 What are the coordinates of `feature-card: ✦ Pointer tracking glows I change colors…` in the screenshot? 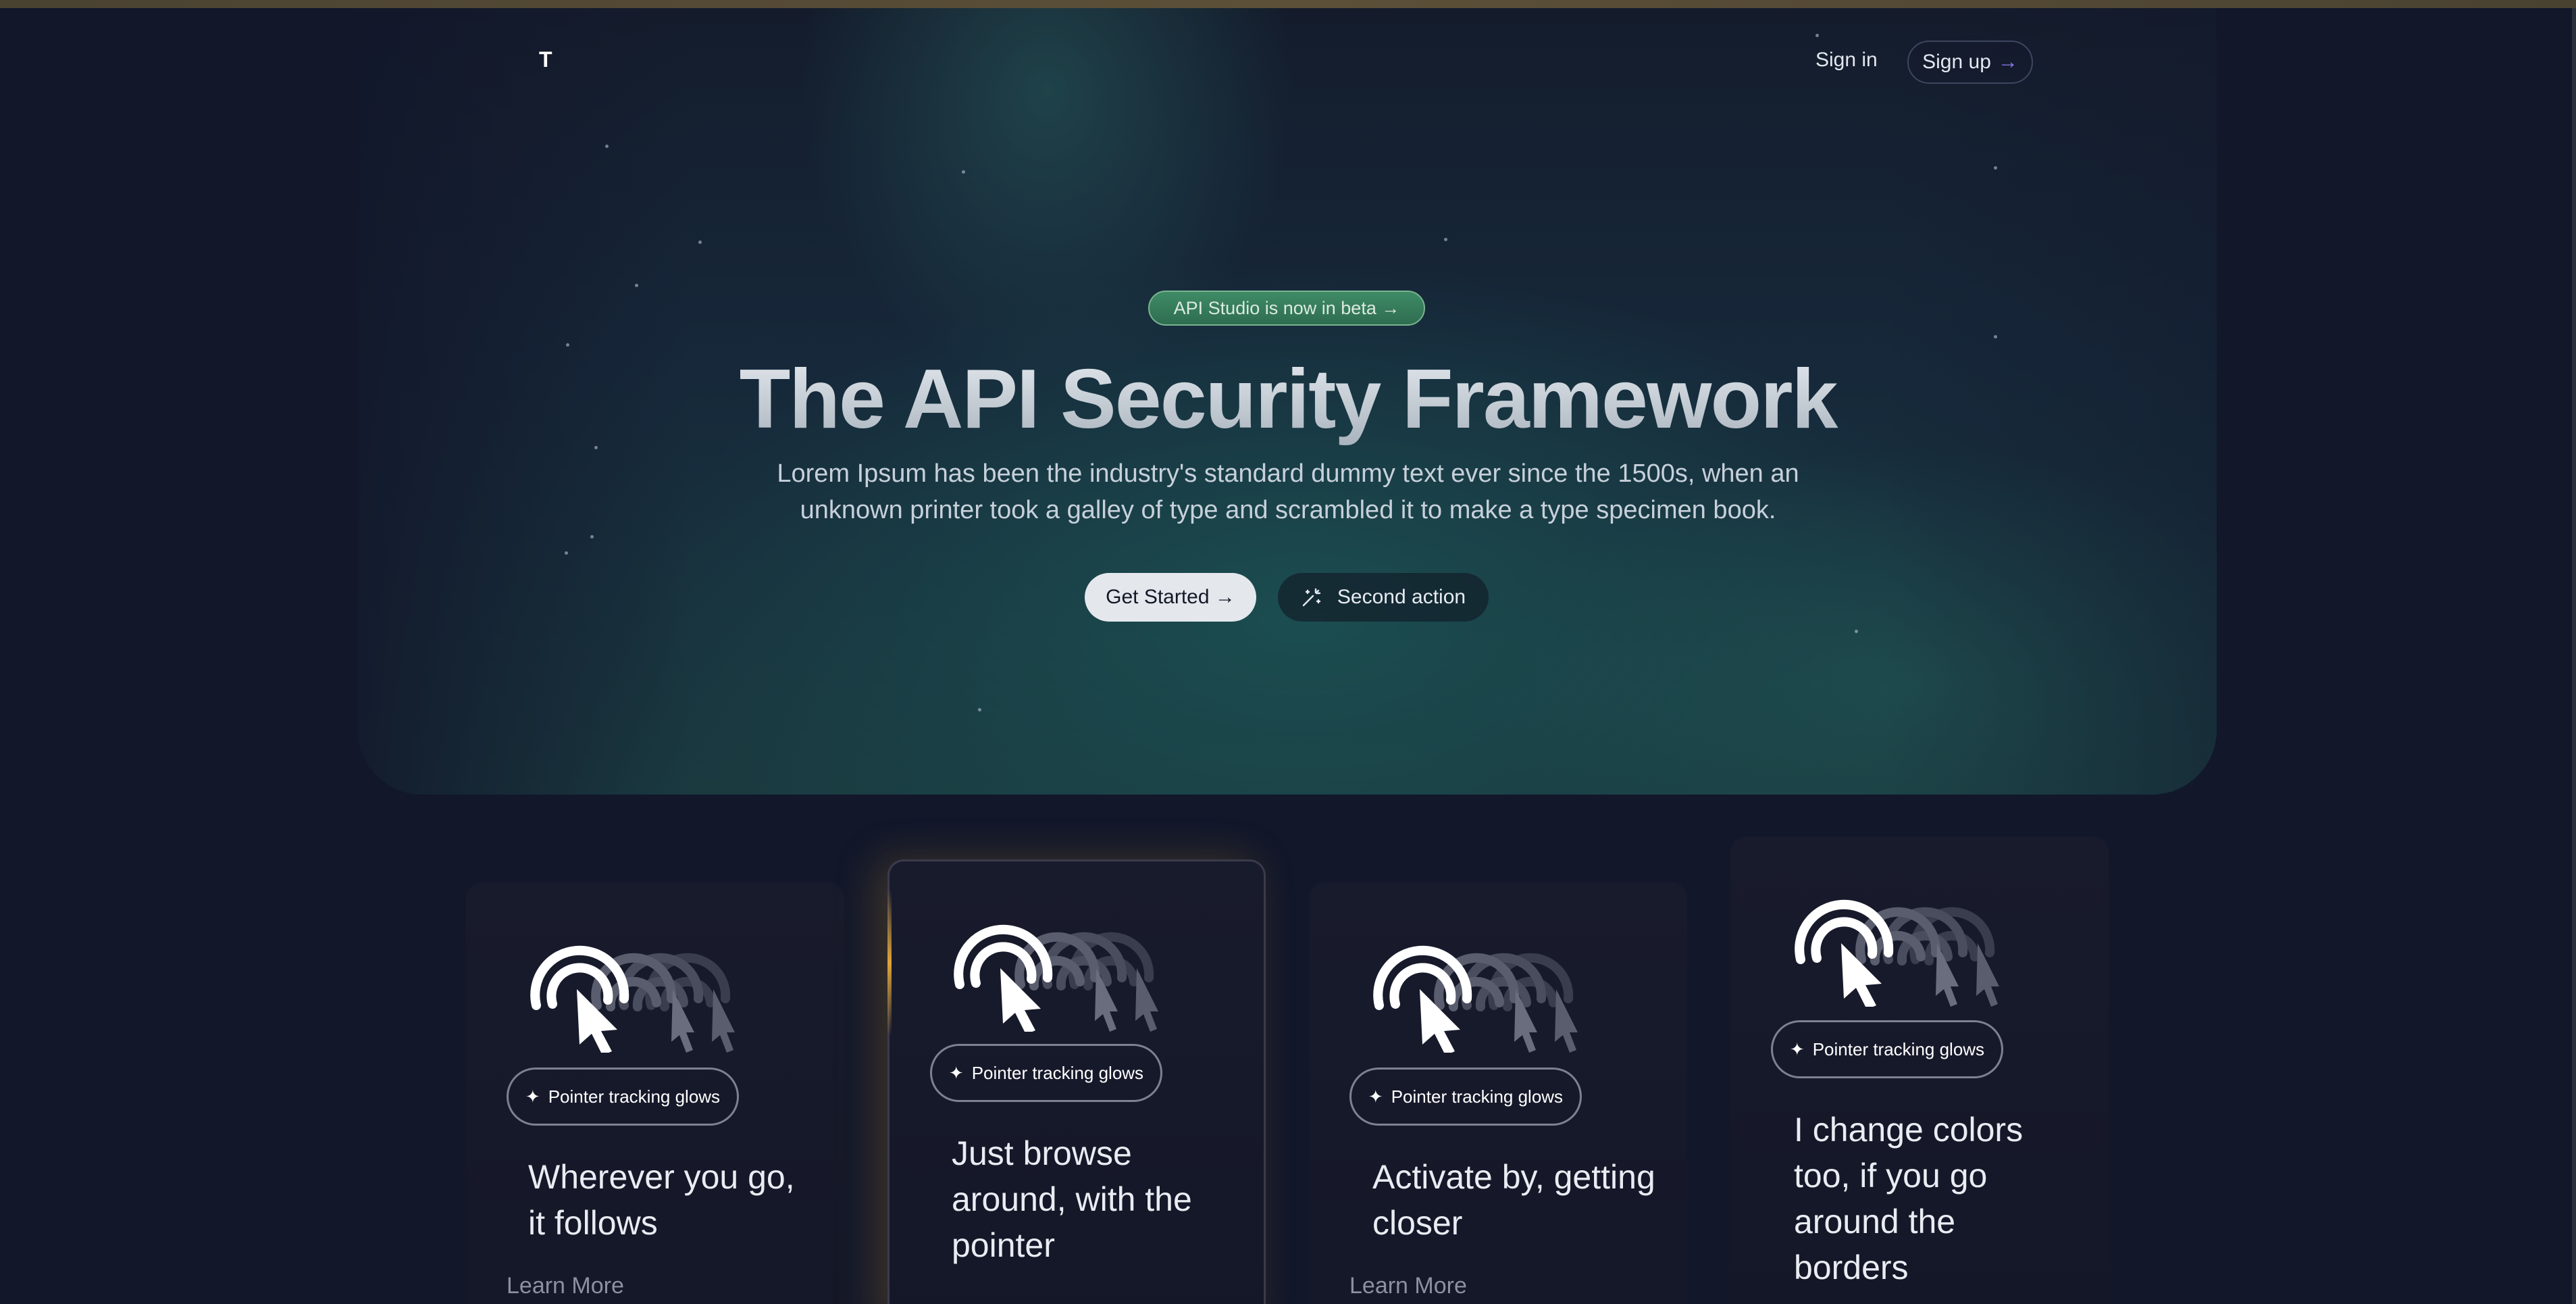 It's located at (1919, 1070).